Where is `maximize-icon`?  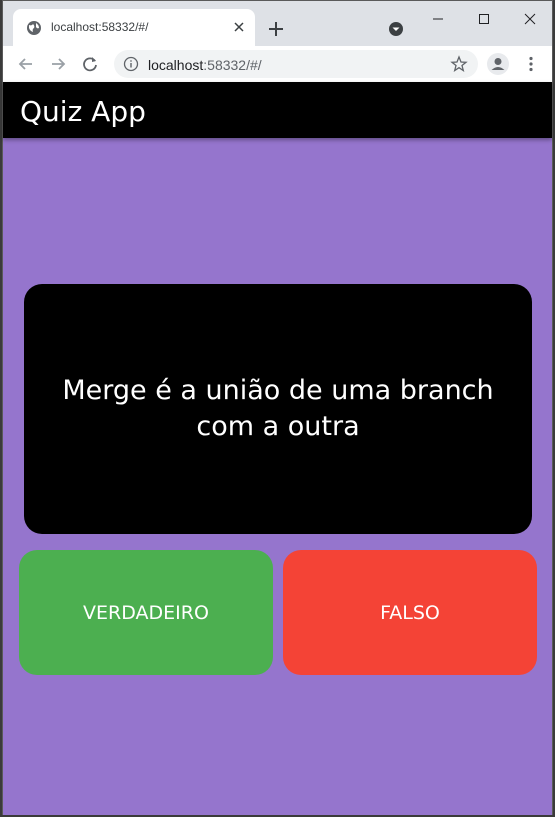
maximize-icon is located at coordinates (484, 19).